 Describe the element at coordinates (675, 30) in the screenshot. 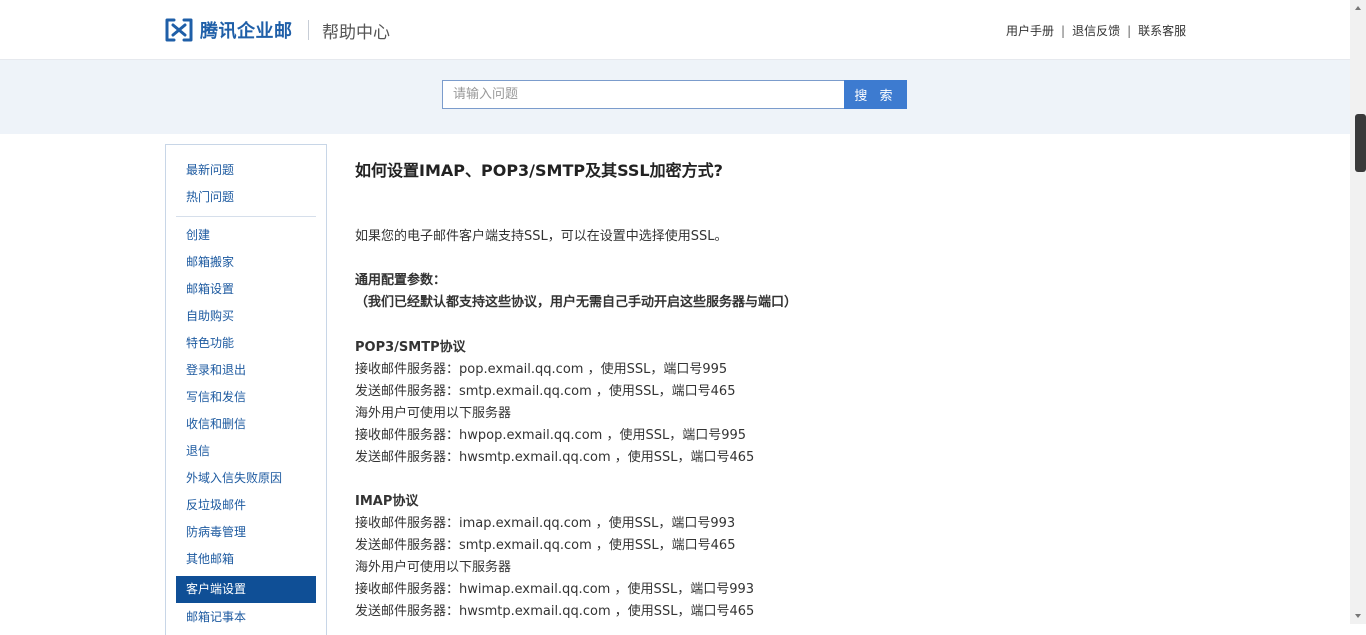

I see `page-header: 腾讯企业邮 帮助中心 用户手册 | 退信反馈 | 联系客服` at that location.